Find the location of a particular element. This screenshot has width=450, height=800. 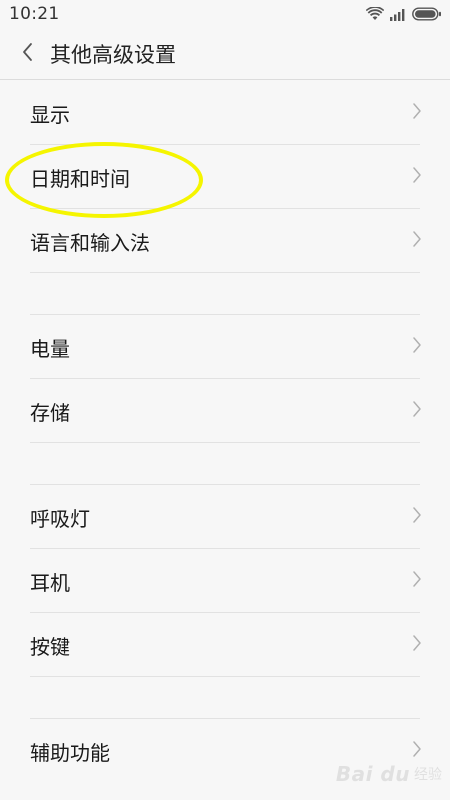

settings-item-label: 呼吸灯 is located at coordinates (60, 518).